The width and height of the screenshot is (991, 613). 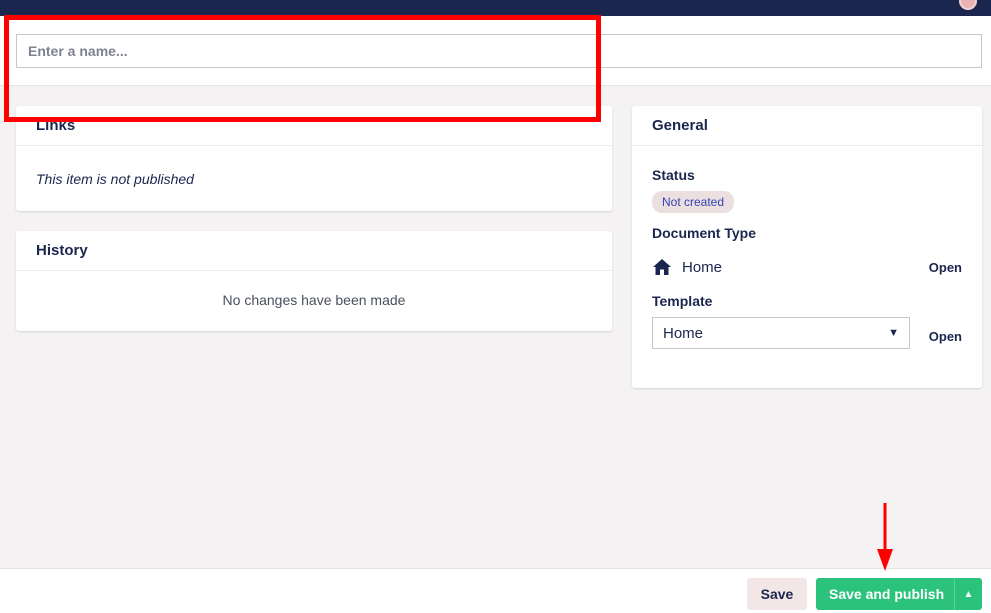 What do you see at coordinates (314, 158) in the screenshot?
I see `links-card: Links This item is not published` at bounding box center [314, 158].